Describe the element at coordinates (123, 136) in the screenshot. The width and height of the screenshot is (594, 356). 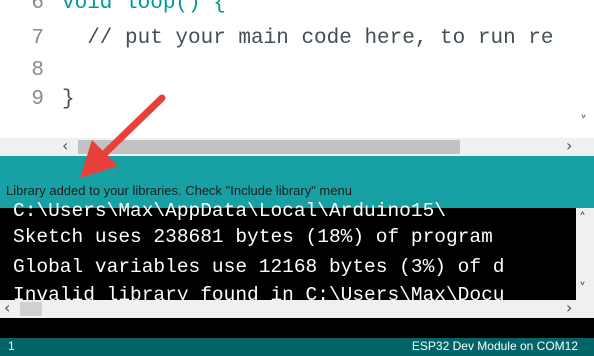
I see `annotation-arrow-icon` at that location.